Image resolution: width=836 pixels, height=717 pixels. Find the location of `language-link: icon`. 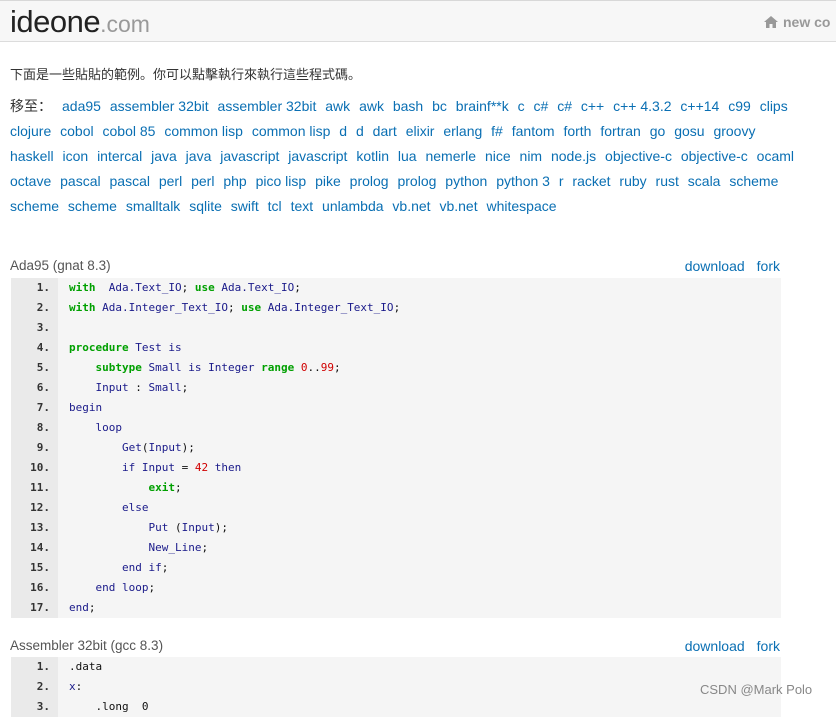

language-link: icon is located at coordinates (75, 156).